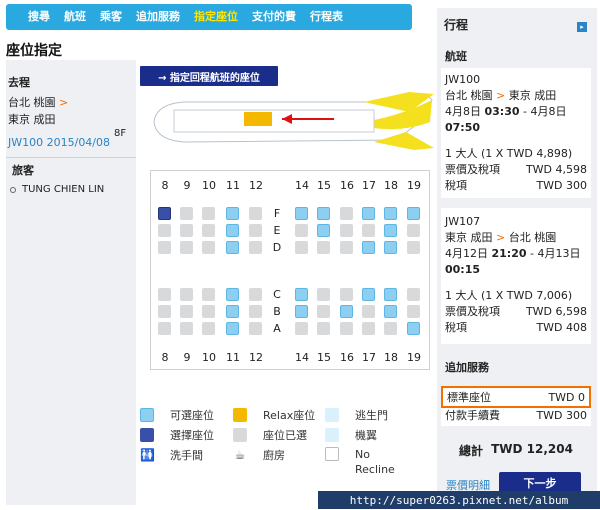  Describe the element at coordinates (413, 230) in the screenshot. I see `seat-19E` at that location.